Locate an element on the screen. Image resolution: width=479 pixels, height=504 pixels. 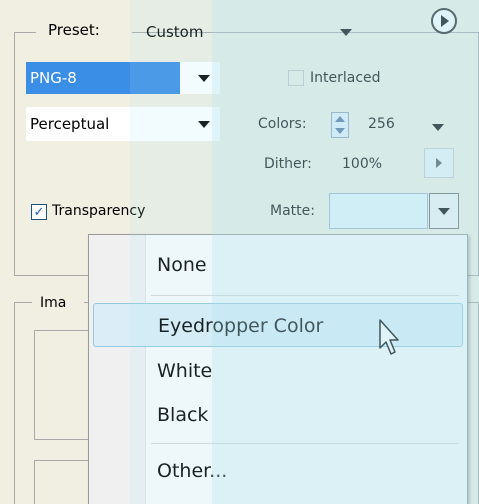
dither-slider-button is located at coordinates (439, 163).